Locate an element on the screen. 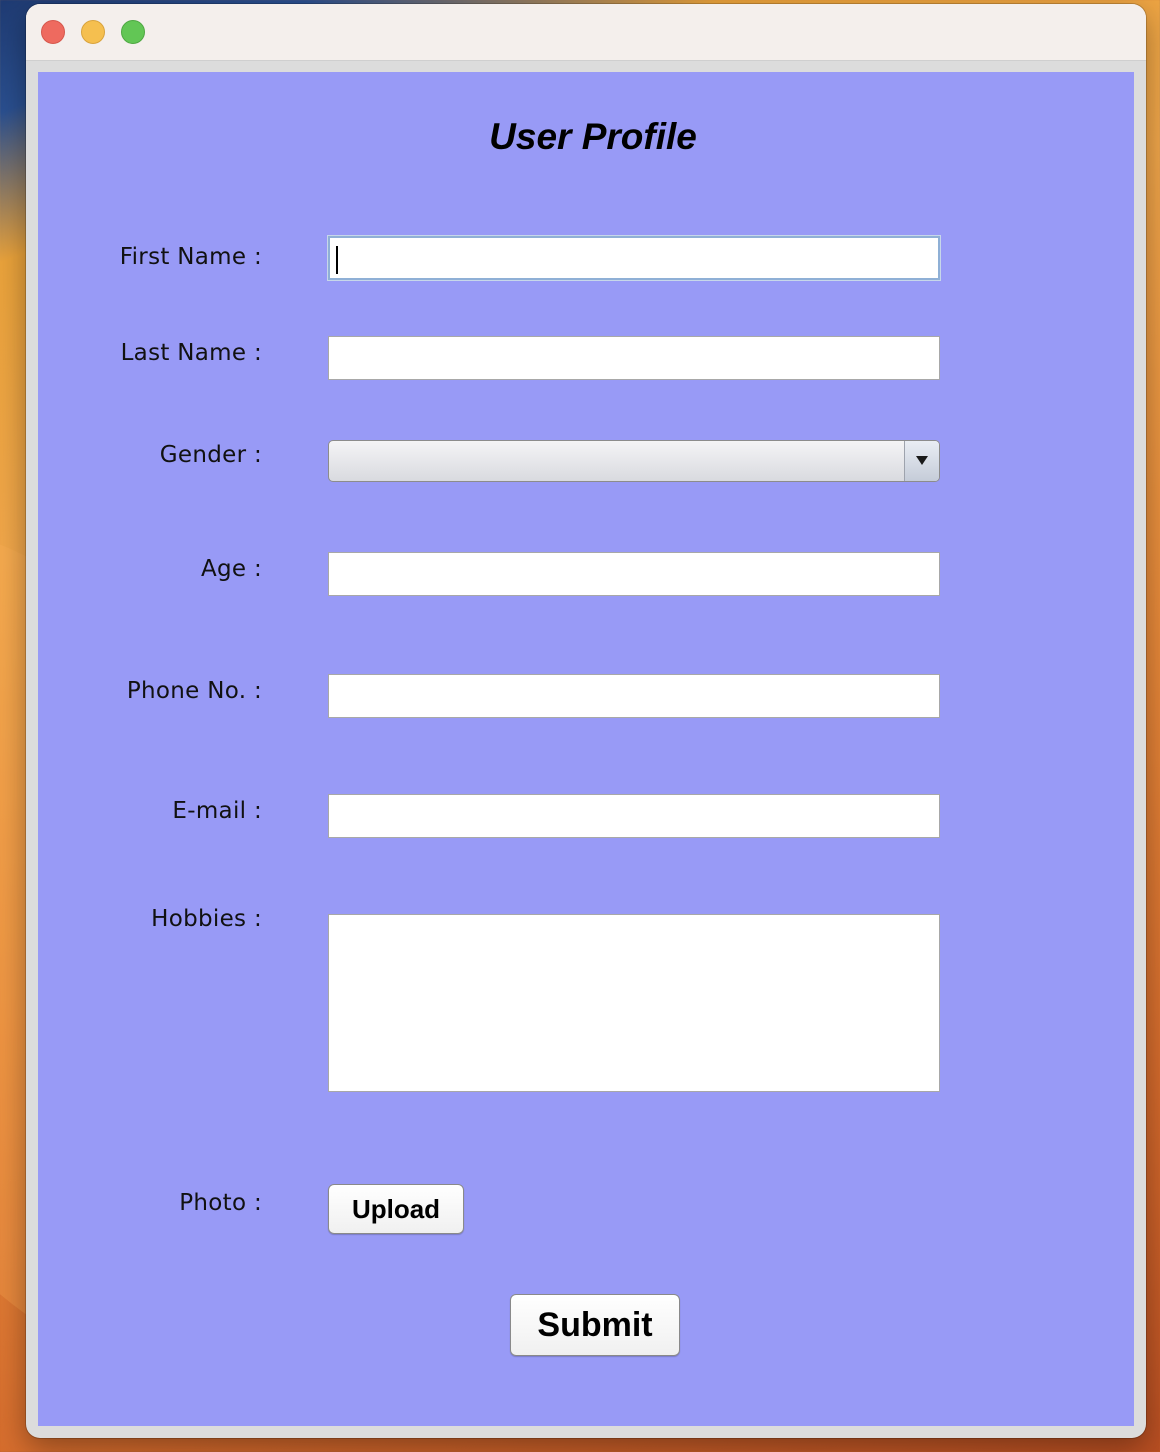 The image size is (1160, 1452). last-name-field is located at coordinates (634, 358).